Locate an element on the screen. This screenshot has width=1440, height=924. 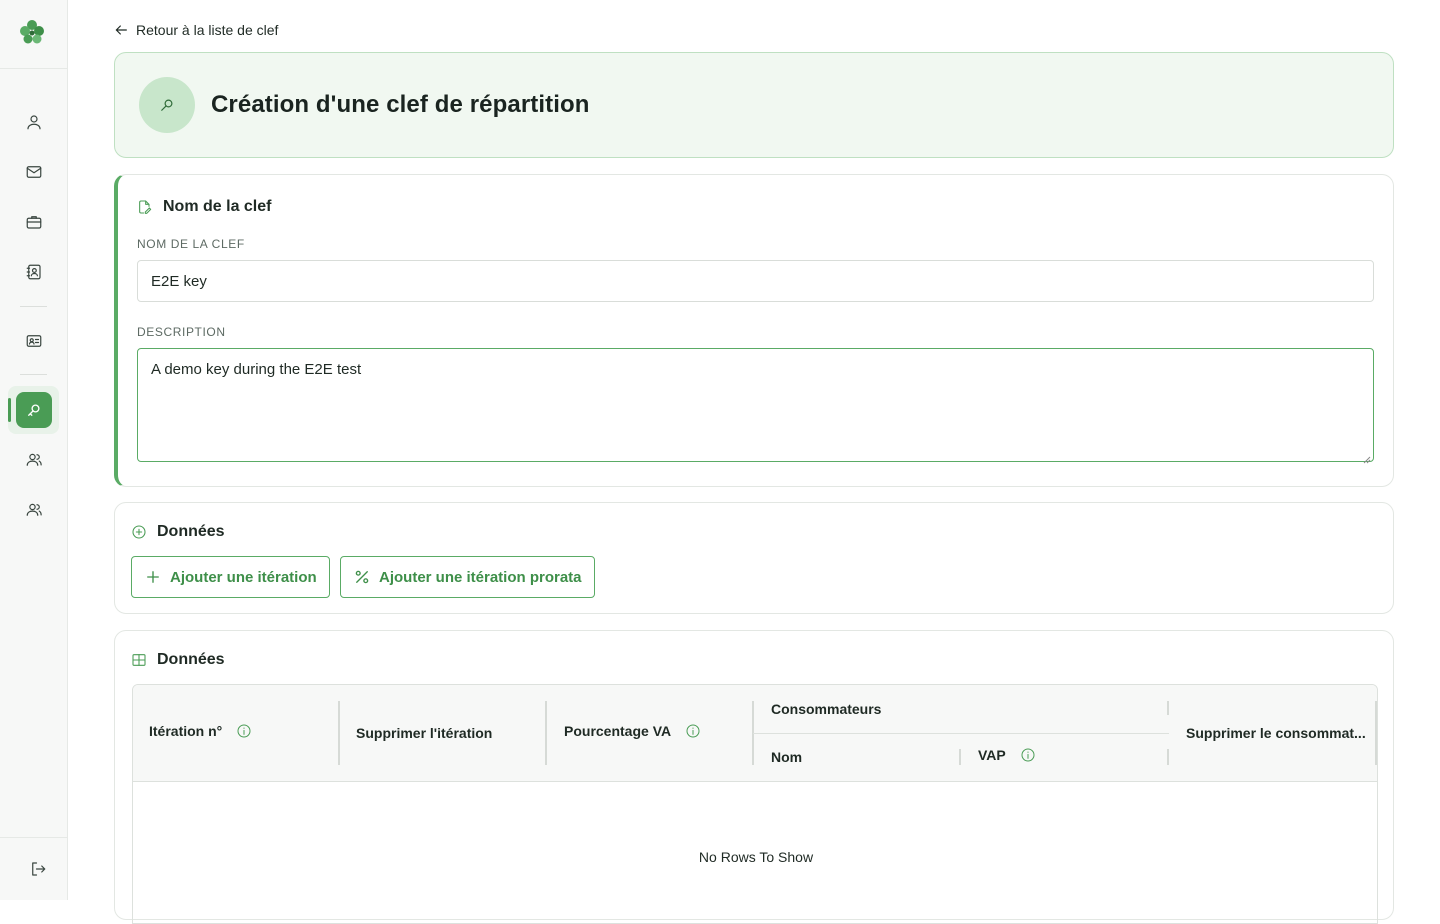
add-prorata-iteration-button: Ajouter une itération prorata is located at coordinates (467, 577).